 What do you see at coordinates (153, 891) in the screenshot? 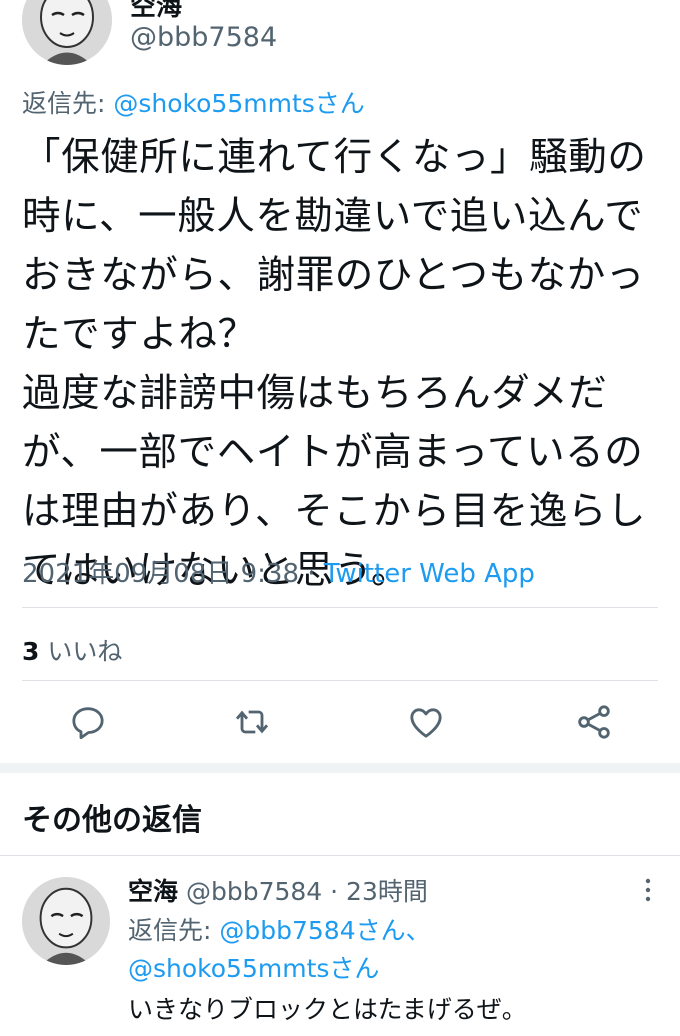
I see `reply-author-name: 空海` at bounding box center [153, 891].